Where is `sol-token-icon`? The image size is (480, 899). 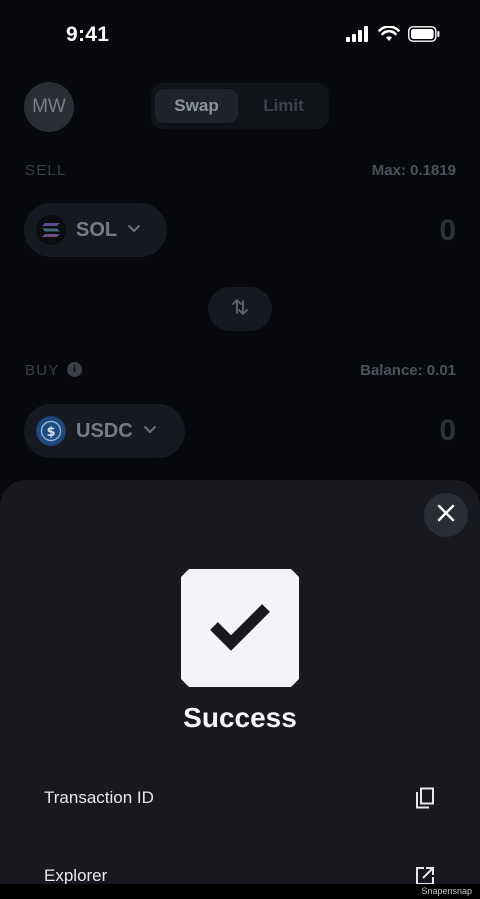
sol-token-icon is located at coordinates (51, 230).